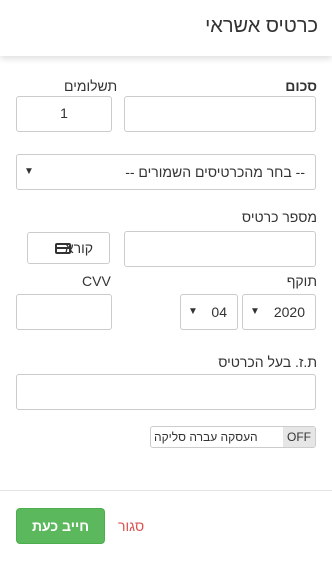 This screenshot has height=561, width=332. Describe the element at coordinates (166, 490) in the screenshot. I see `footer-divider` at that location.